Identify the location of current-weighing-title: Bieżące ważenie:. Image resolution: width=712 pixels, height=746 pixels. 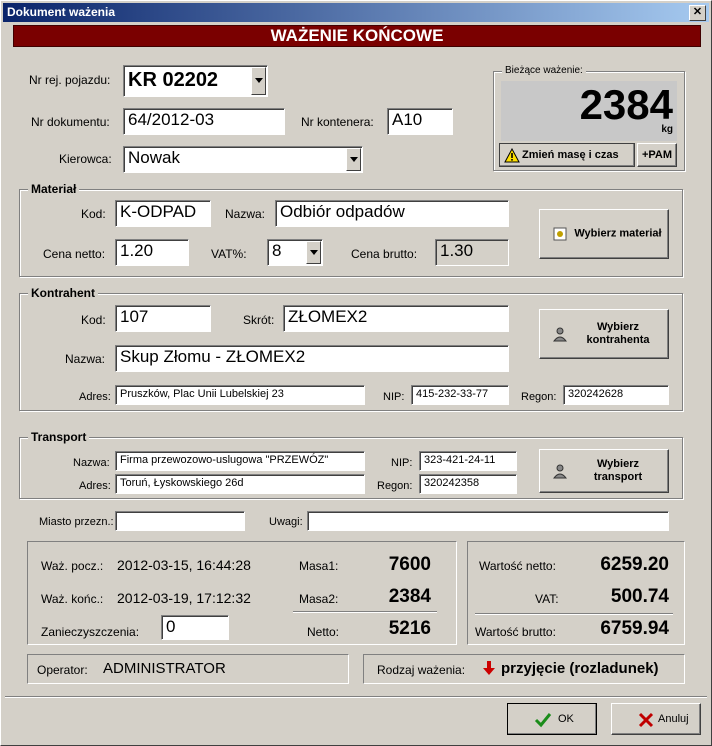
(544, 70).